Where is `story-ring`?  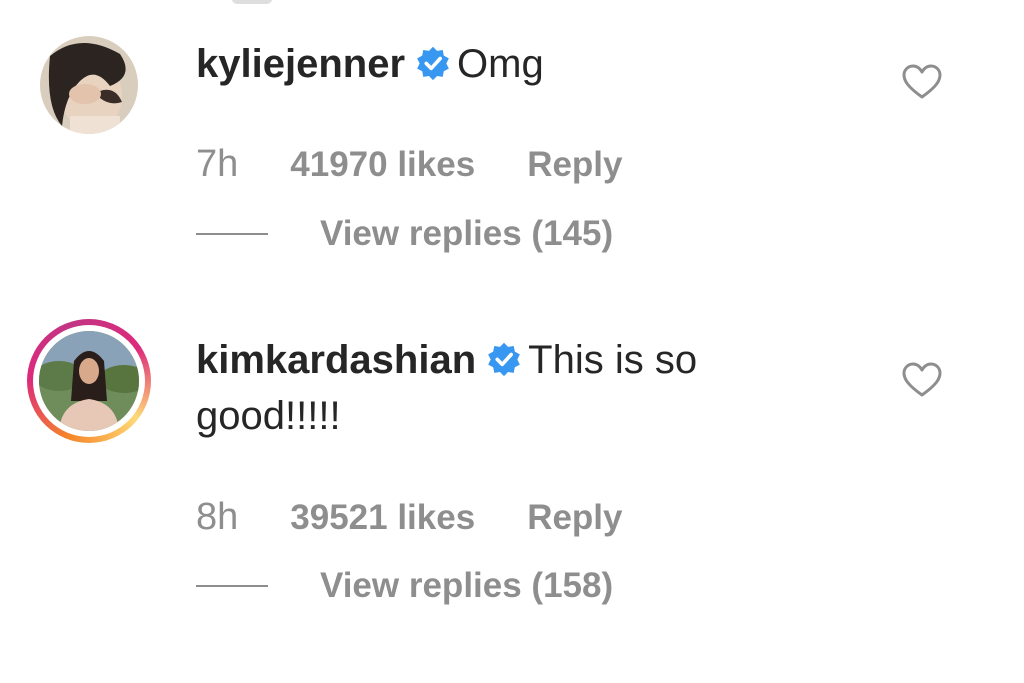
story-ring is located at coordinates (89, 381).